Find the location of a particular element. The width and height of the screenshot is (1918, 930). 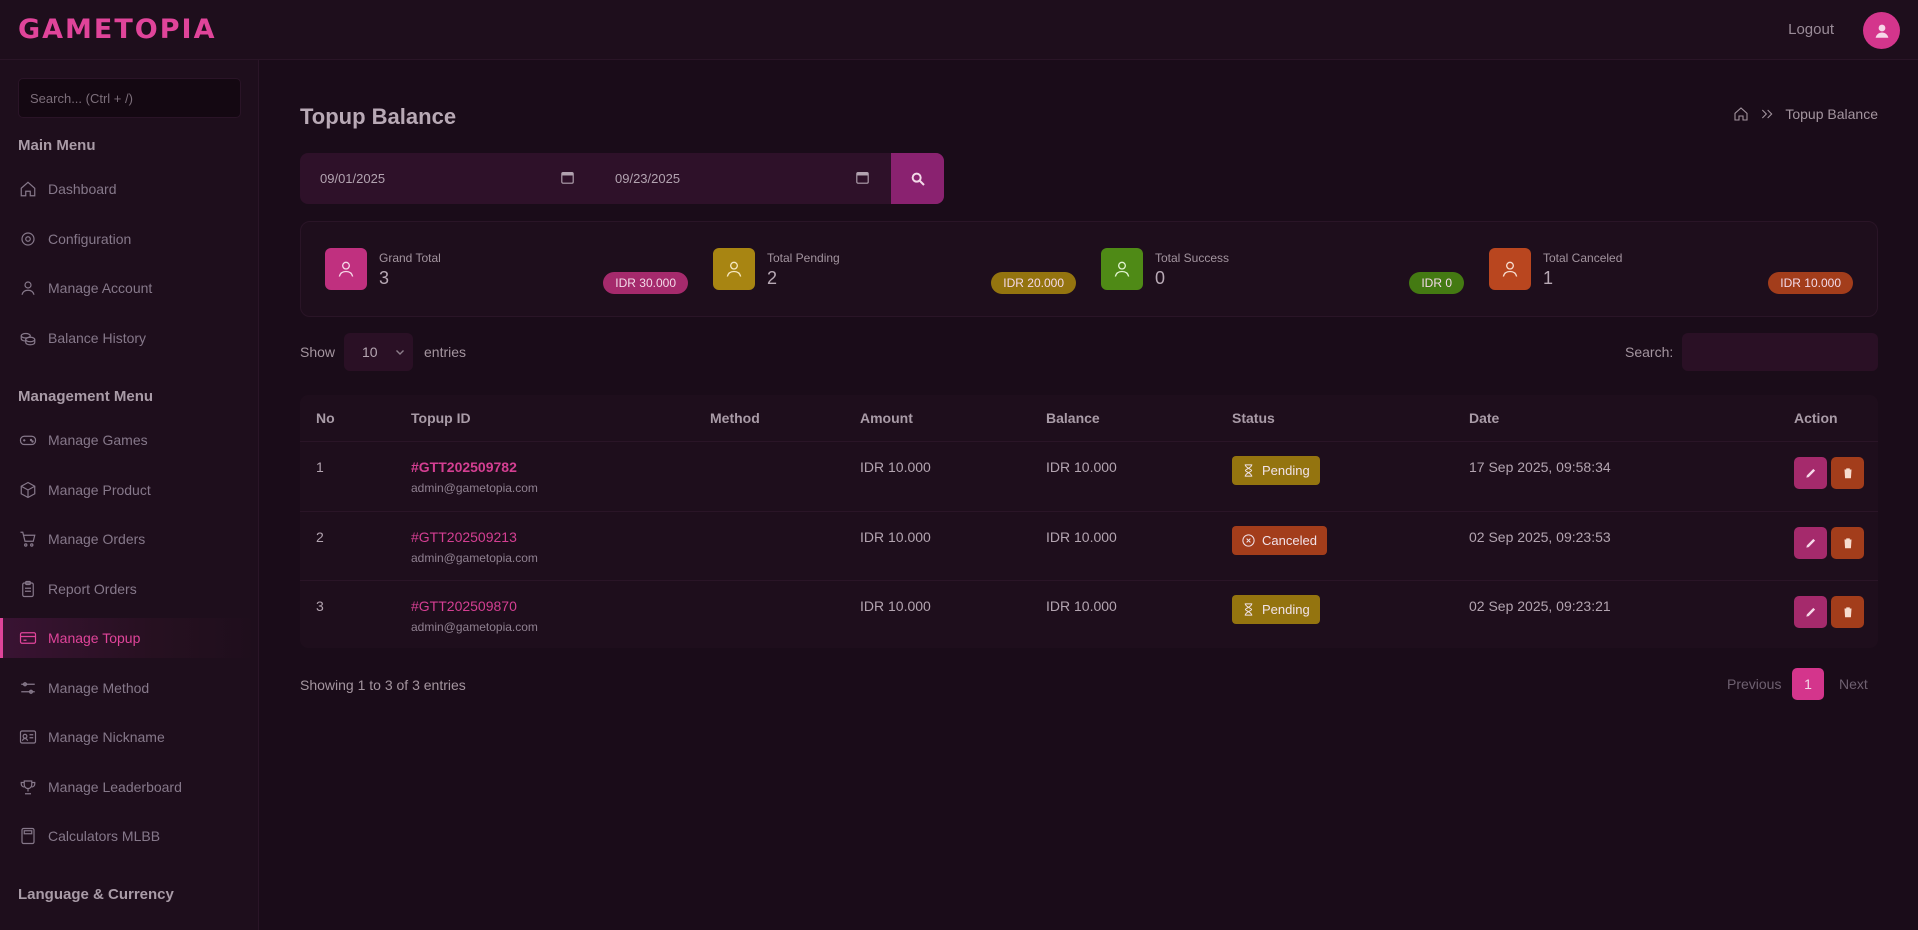

column-header-date: Date is located at coordinates (1484, 418).